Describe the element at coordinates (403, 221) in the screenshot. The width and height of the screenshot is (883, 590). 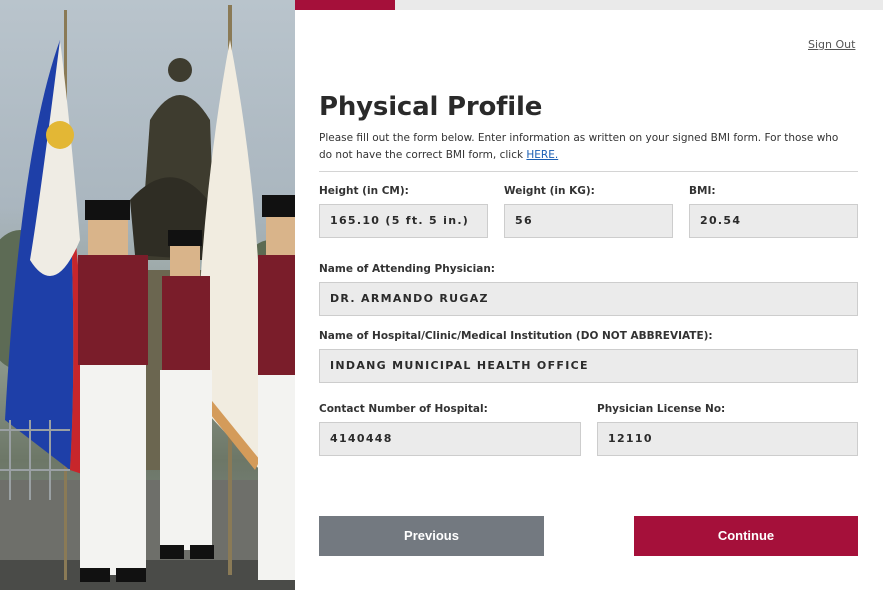
I see `height-field: 165.10 (5 ft. 5 in.)` at that location.